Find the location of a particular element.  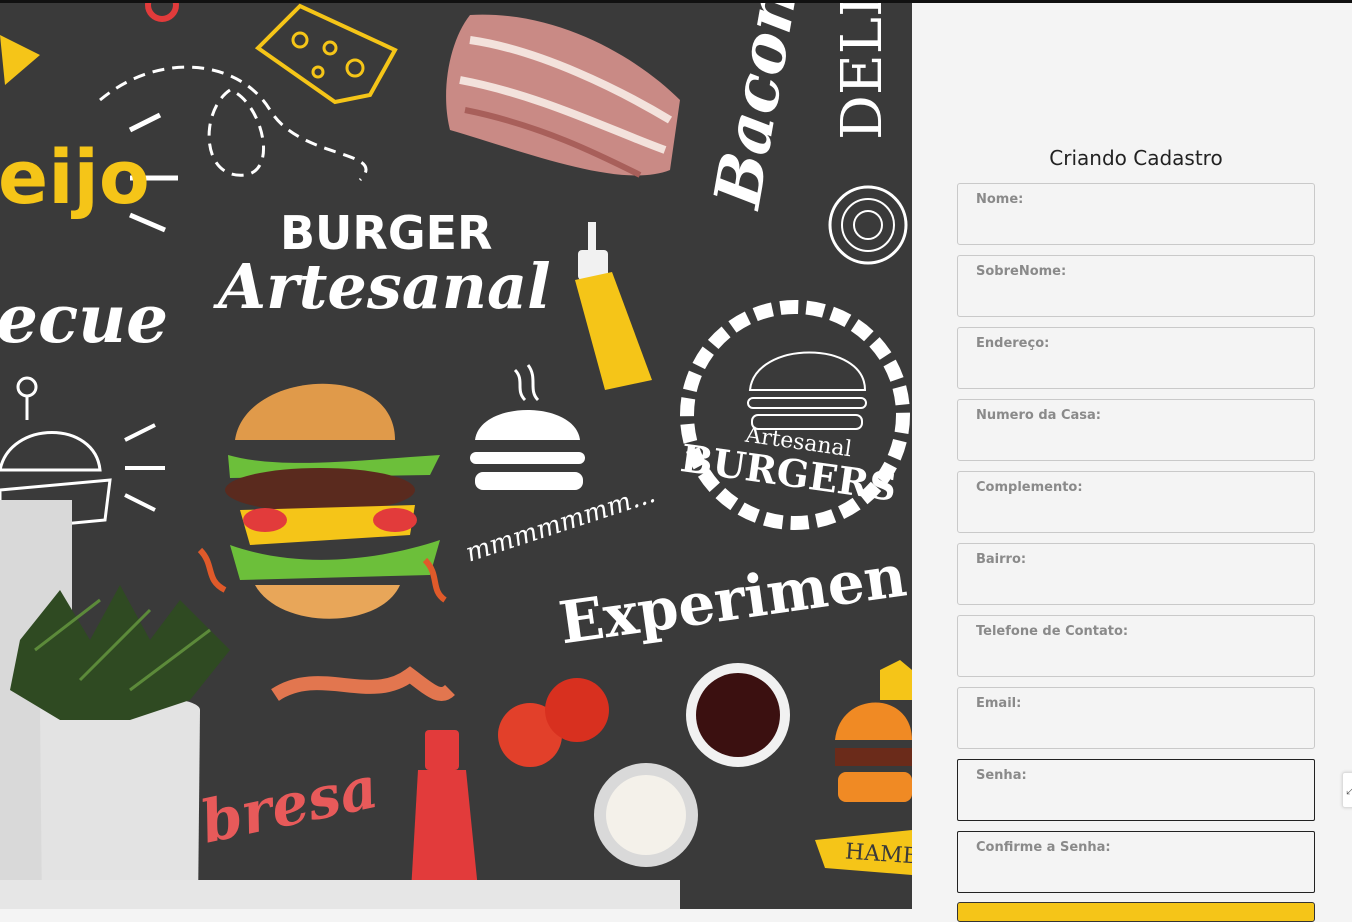

telefone-label: Telefone de Contato: is located at coordinates (1052, 631).